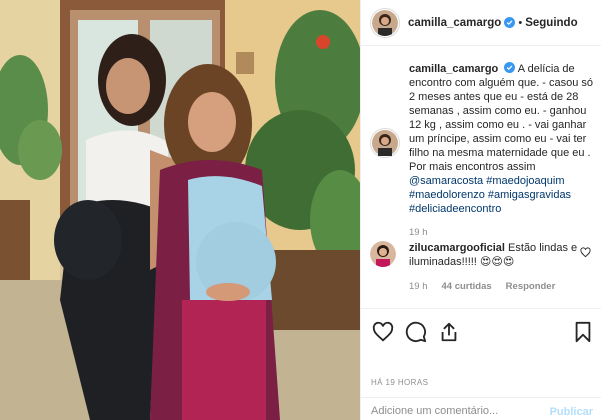  I want to click on caption-hashtag: #deliciadeencontro, so click(455, 209).